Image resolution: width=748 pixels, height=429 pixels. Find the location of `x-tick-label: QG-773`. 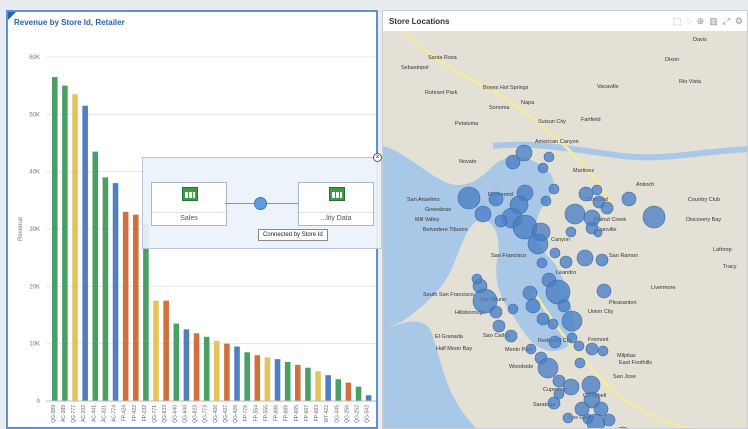

x-tick-label: QG-773 is located at coordinates (206, 414).